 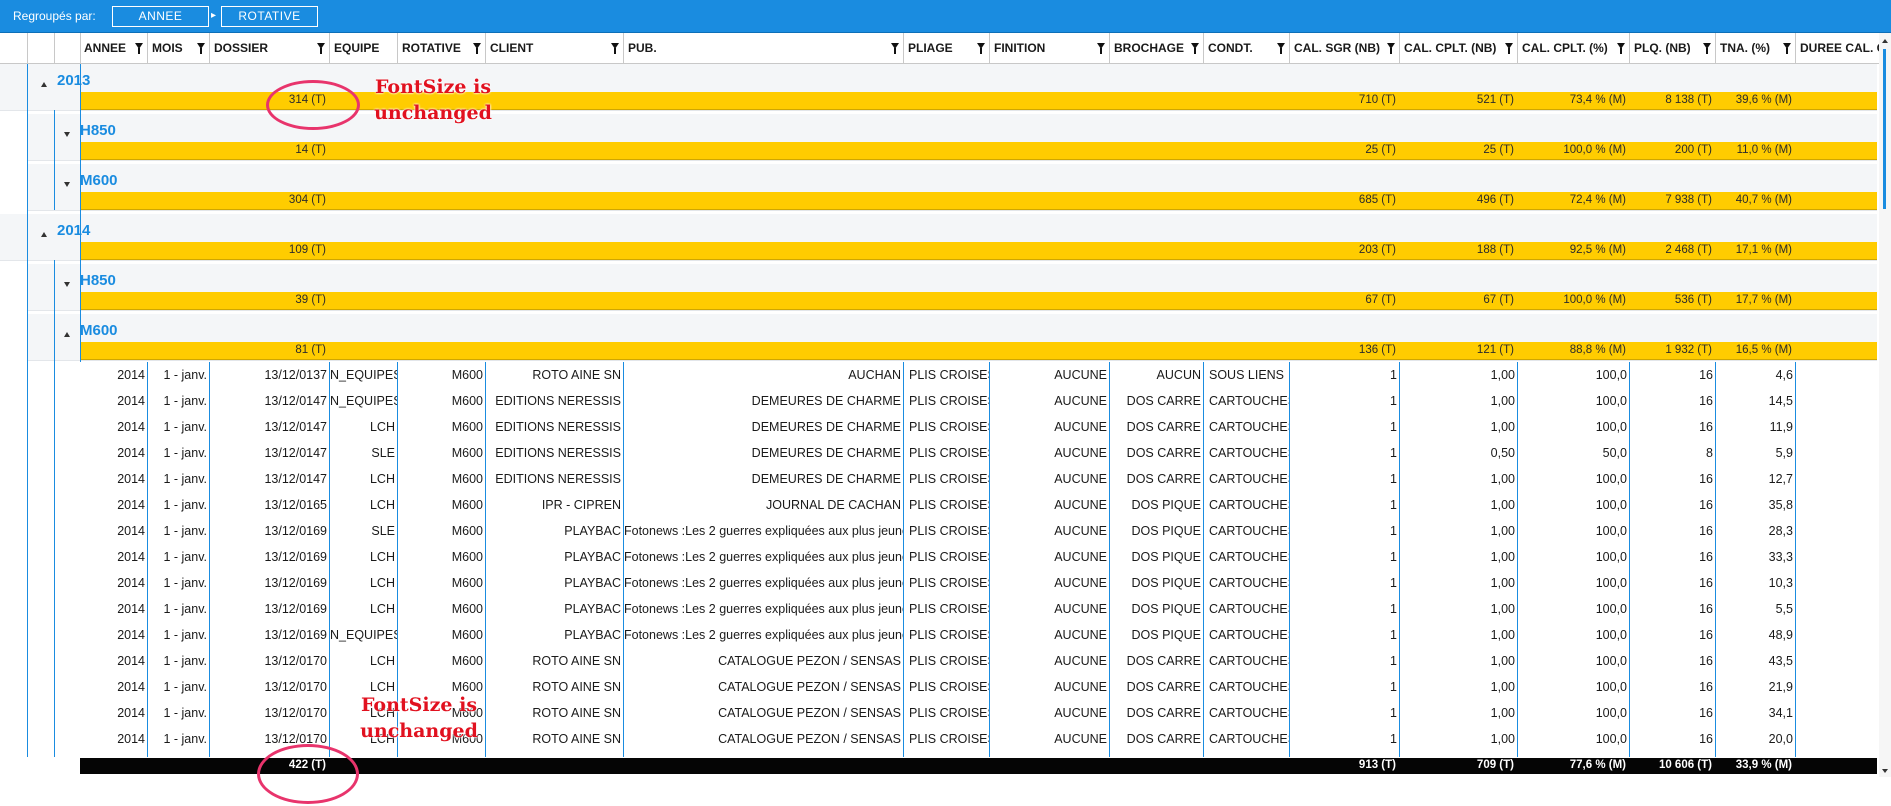 What do you see at coordinates (1885, 41) in the screenshot?
I see `scroll-up-icon` at bounding box center [1885, 41].